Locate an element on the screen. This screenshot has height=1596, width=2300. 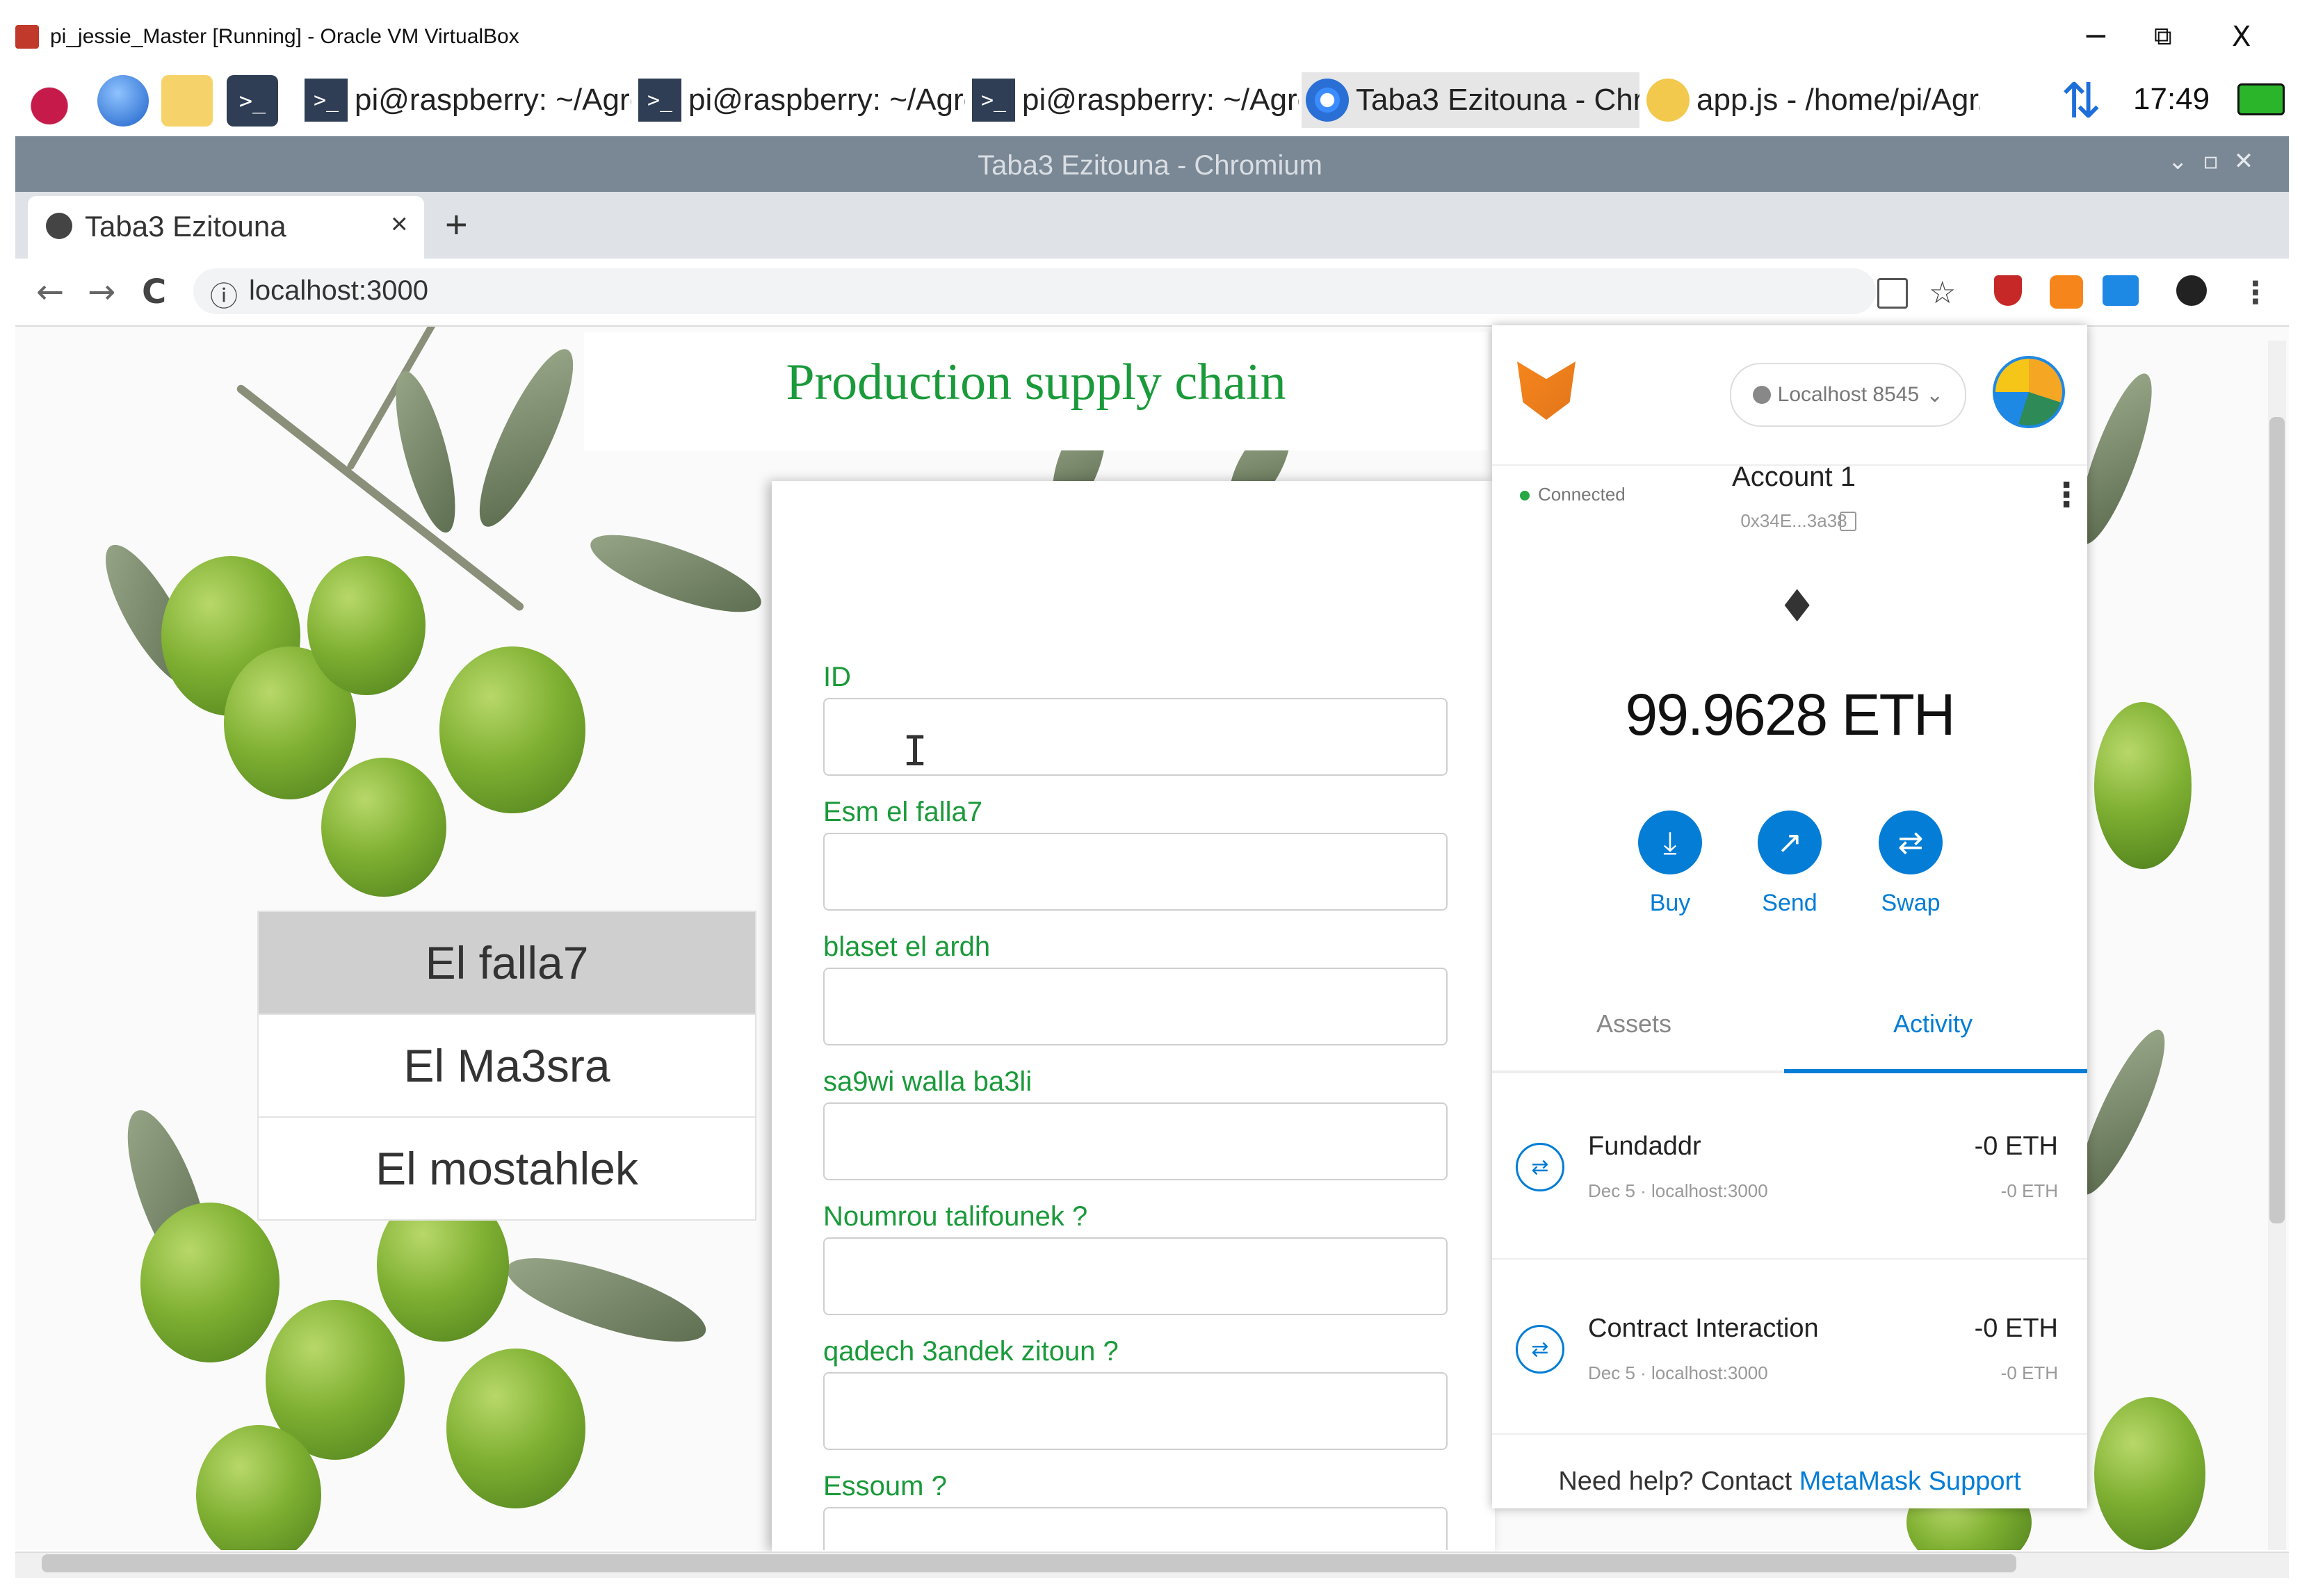
field-label-esm-el-falla7: Esm el falla7 is located at coordinates (903, 812).